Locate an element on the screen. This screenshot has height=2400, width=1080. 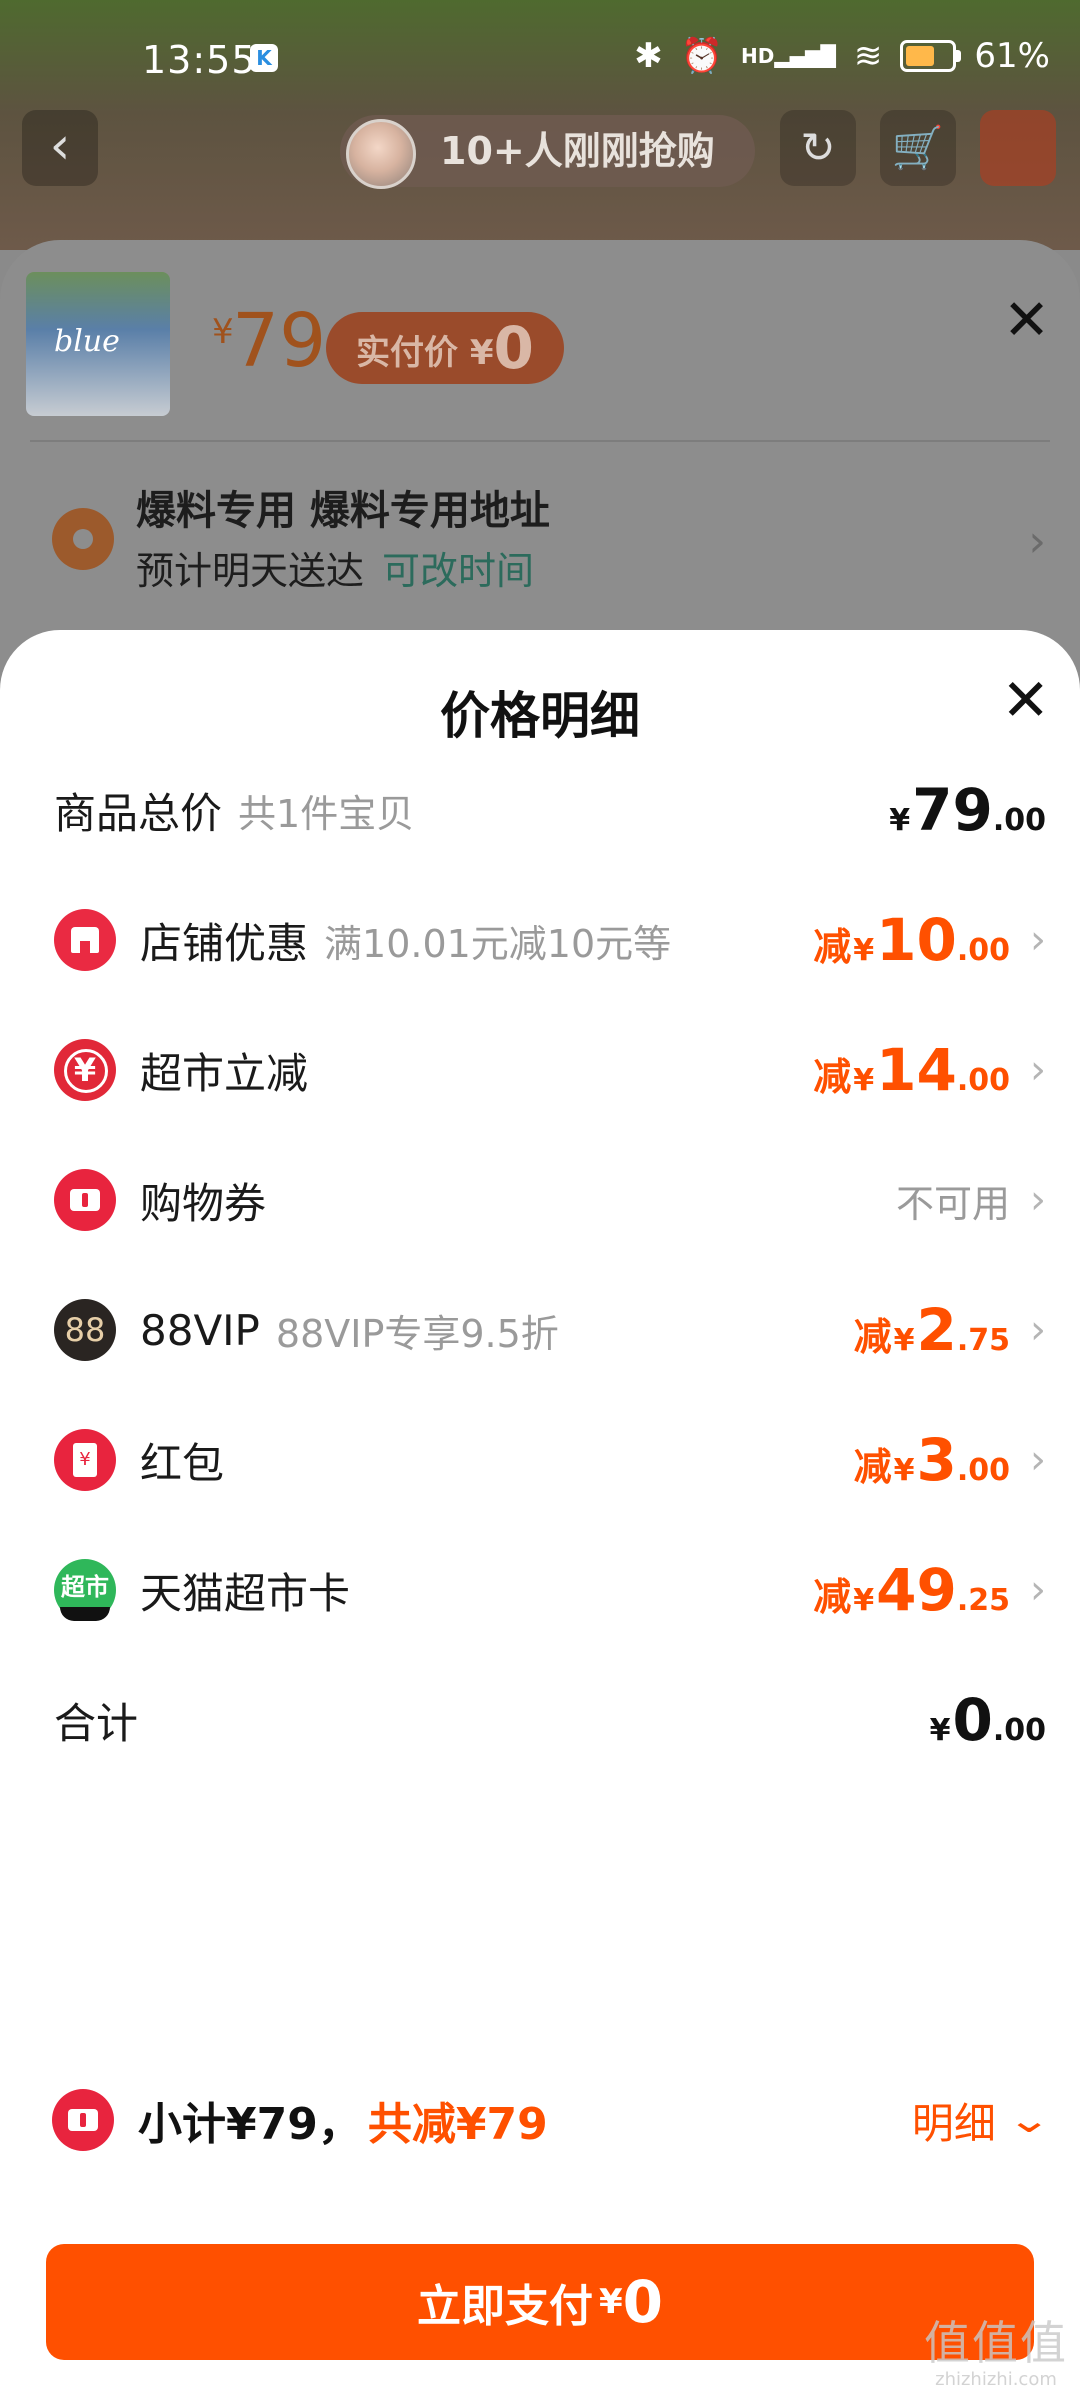
status-time: 13:55 is located at coordinates (199, 60).